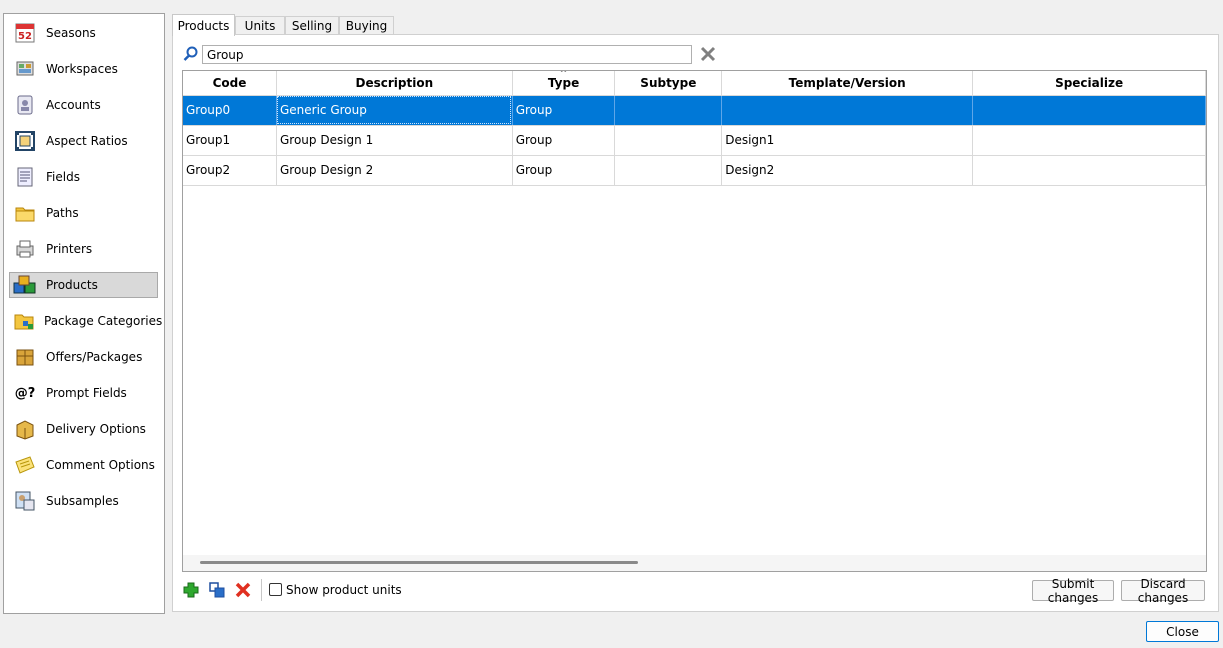 The height and width of the screenshot is (648, 1223). Describe the element at coordinates (419, 562) in the screenshot. I see `scrollbar-thumb` at that location.